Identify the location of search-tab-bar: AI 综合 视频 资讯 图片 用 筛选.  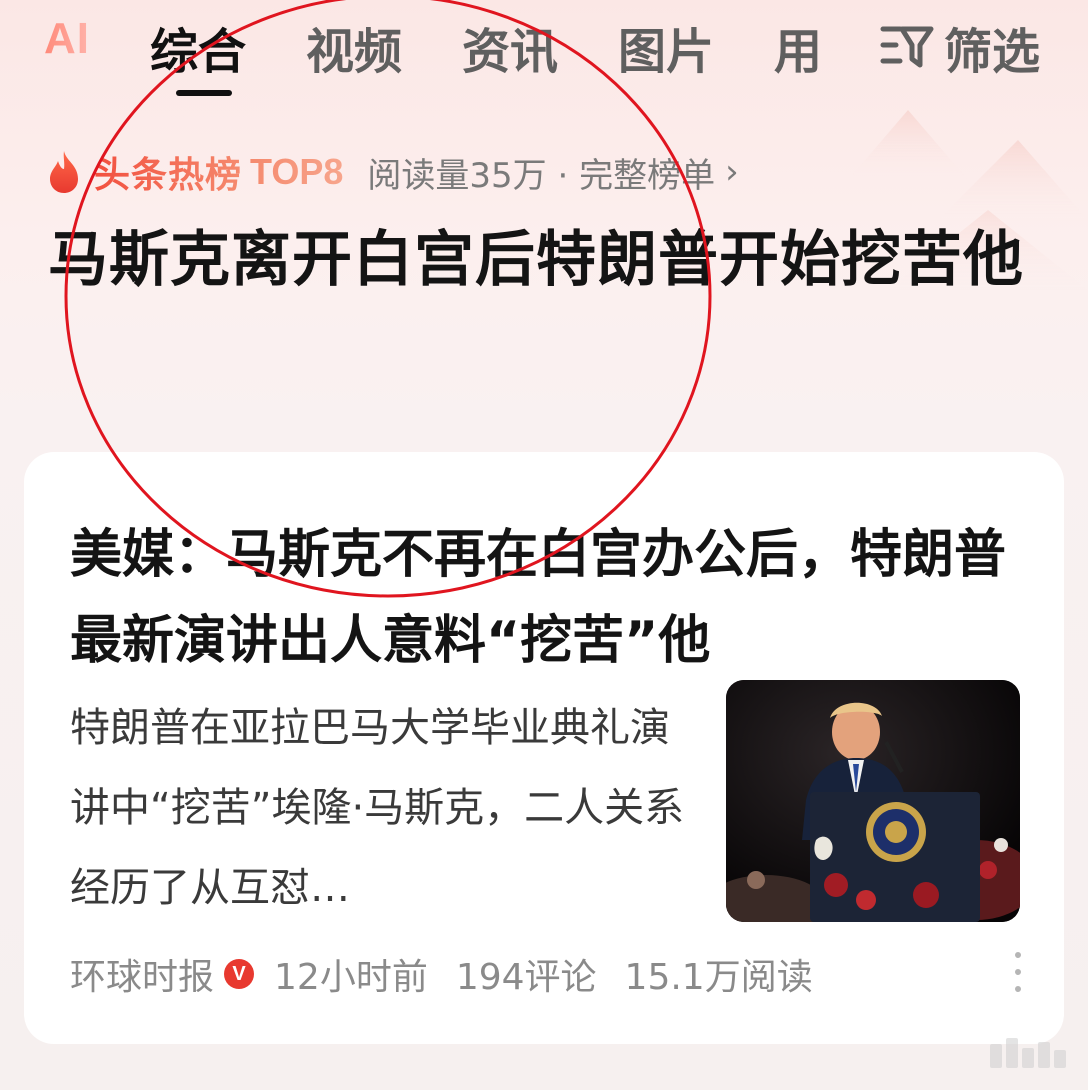
(544, 55).